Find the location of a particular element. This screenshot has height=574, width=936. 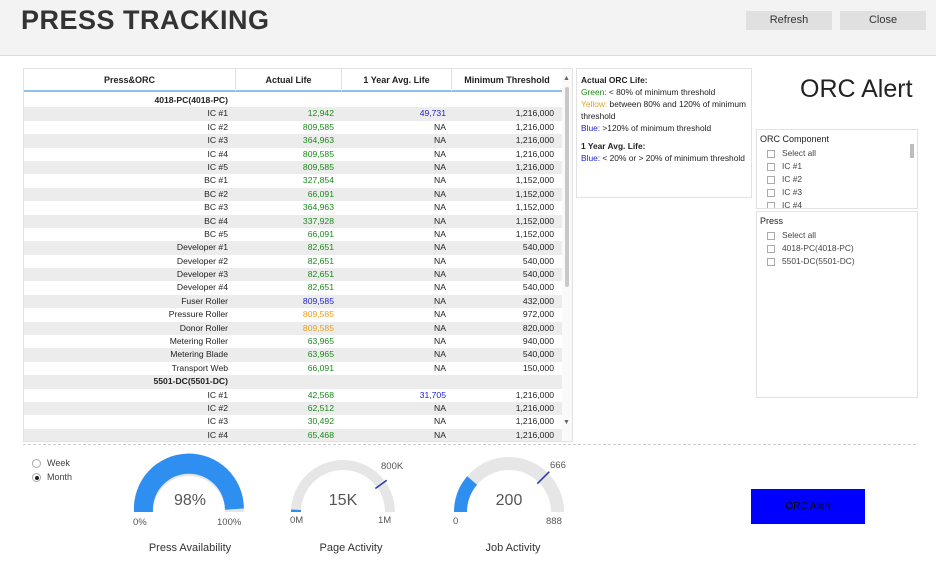

table-row: Metering Roller 63,965 NA 940,000 is located at coordinates (293, 341).